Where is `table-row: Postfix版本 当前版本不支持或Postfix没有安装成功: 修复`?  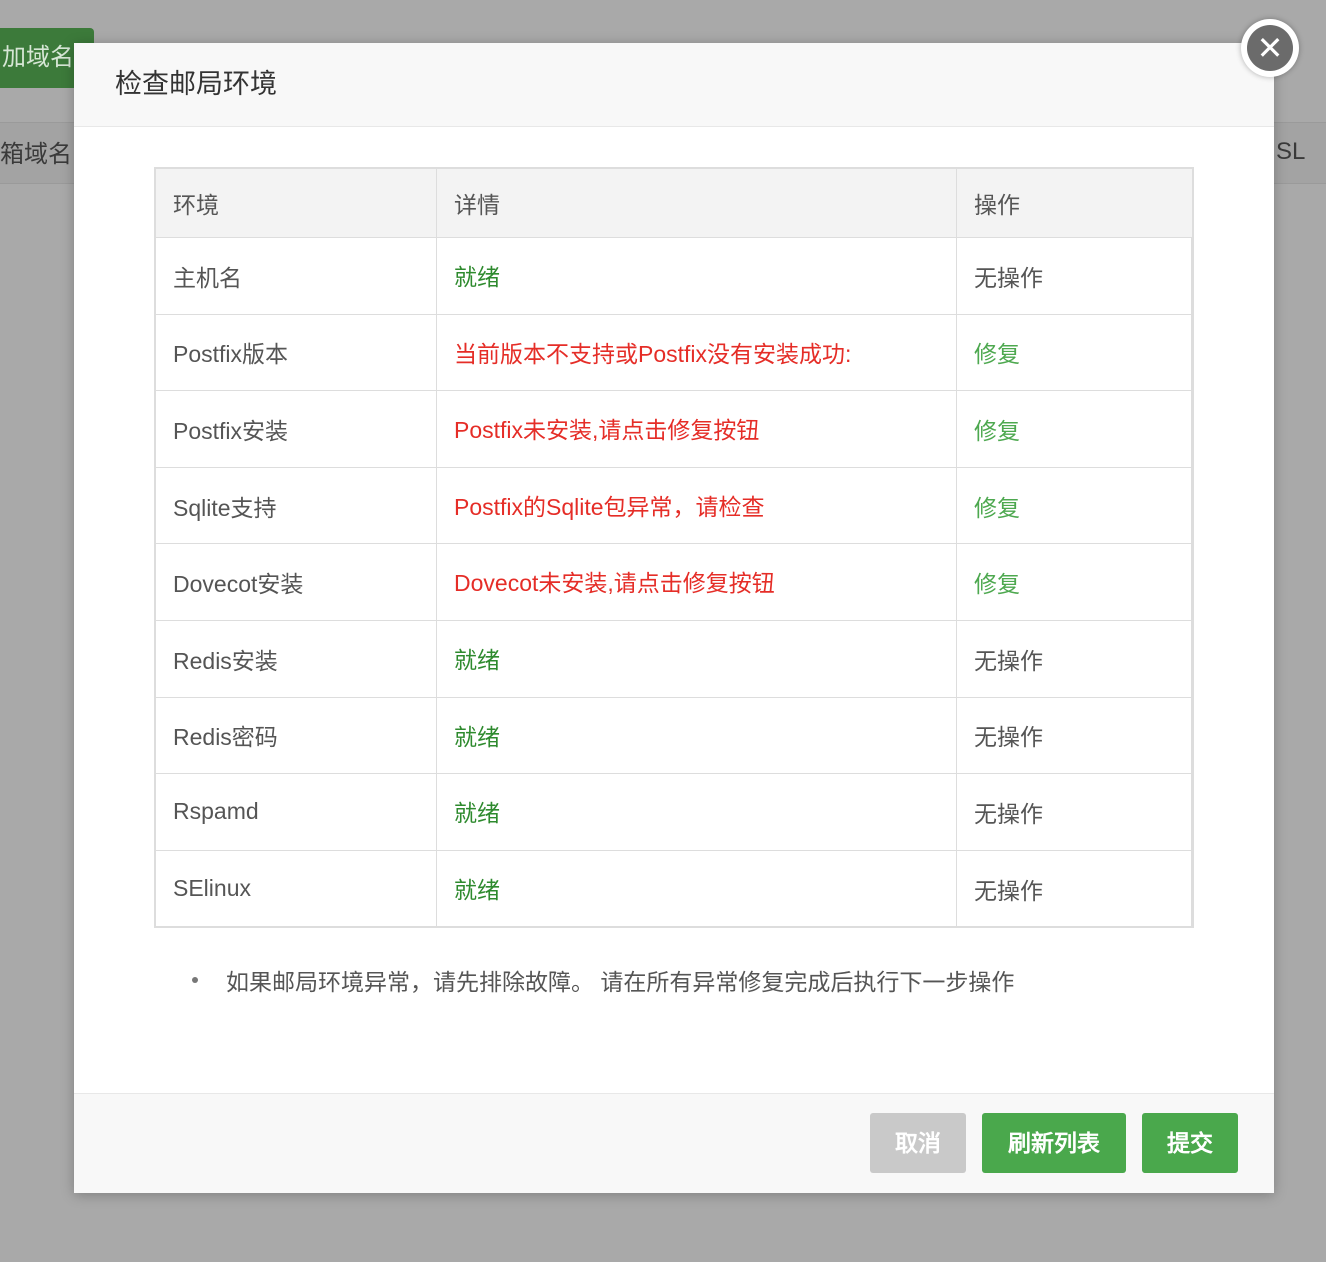 table-row: Postfix版本 当前版本不支持或Postfix没有安装成功: 修复 is located at coordinates (674, 352).